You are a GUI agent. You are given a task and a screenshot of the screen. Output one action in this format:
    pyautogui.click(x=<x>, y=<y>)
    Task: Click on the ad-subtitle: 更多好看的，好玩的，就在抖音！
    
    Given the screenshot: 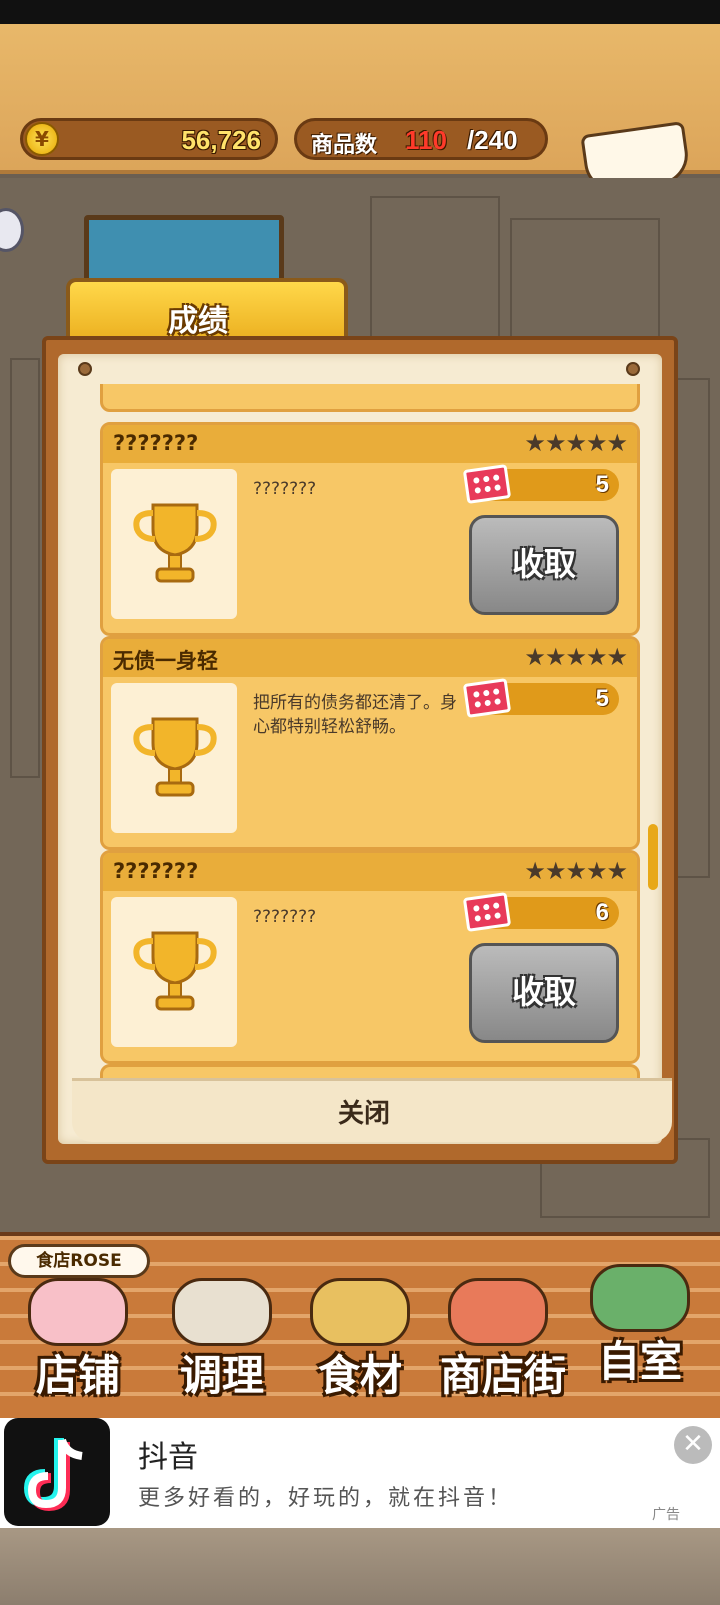 What is the action you would take?
    pyautogui.click(x=326, y=1498)
    